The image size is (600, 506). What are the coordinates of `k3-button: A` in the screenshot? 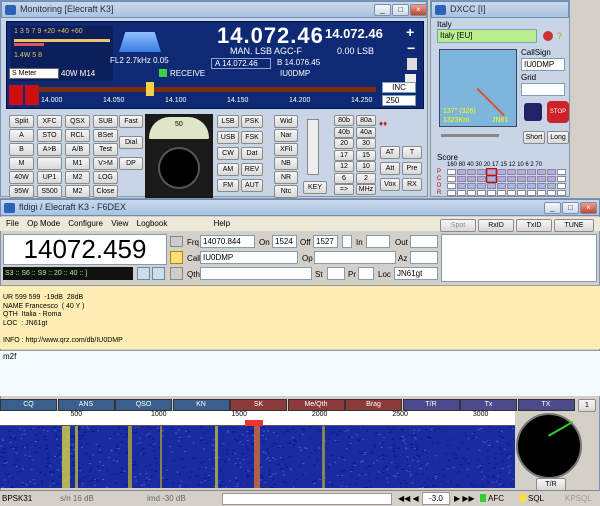 It's located at (21, 135).